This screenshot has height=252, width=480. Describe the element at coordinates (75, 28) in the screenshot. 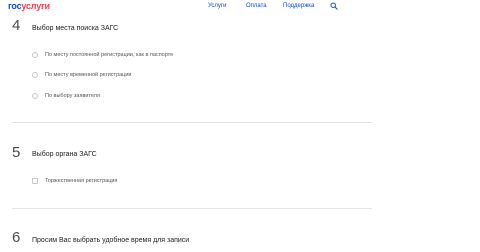

I see `step-title: Выбор места поиска ЗАГС` at that location.